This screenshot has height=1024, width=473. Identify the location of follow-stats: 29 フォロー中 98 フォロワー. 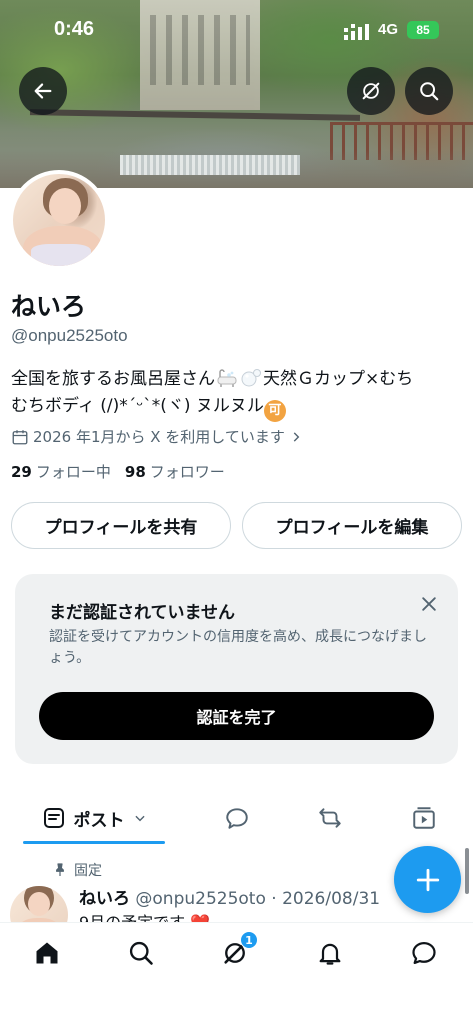
(118, 471).